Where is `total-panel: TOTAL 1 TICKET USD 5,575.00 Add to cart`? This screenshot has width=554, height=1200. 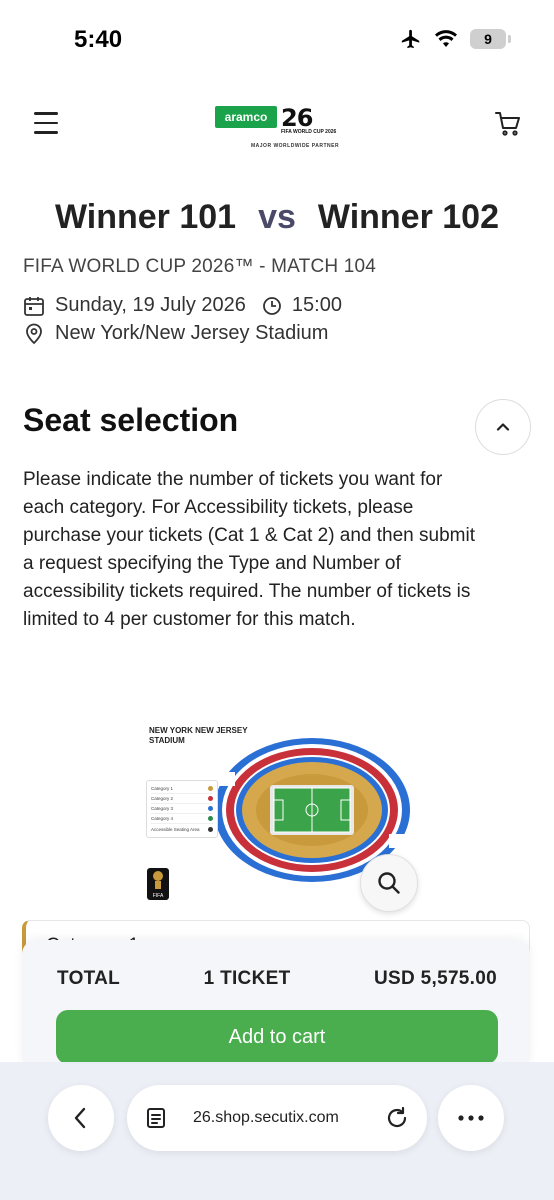
total-panel: TOTAL 1 TICKET USD 5,575.00 Add to cart is located at coordinates (276, 1005).